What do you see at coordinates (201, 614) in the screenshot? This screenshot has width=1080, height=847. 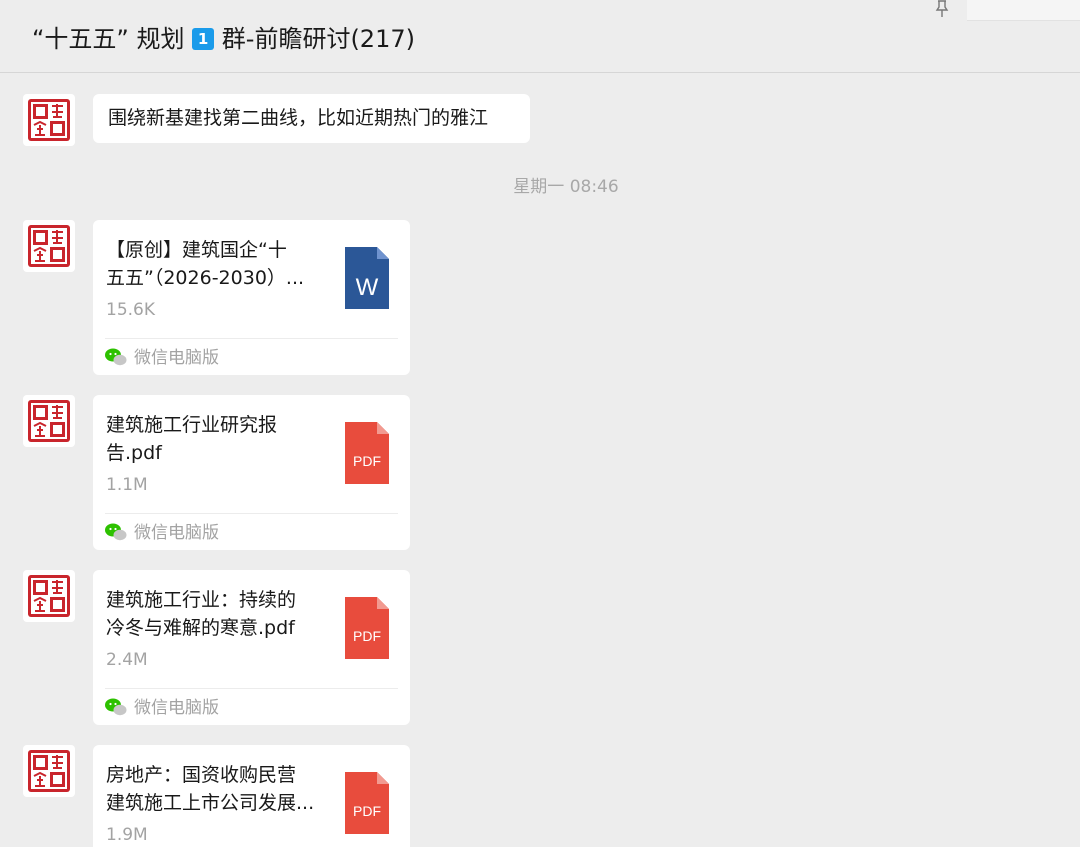 I see `file-name: 建筑施工行业：持续的 冷冬与难解的寒意.pdf` at bounding box center [201, 614].